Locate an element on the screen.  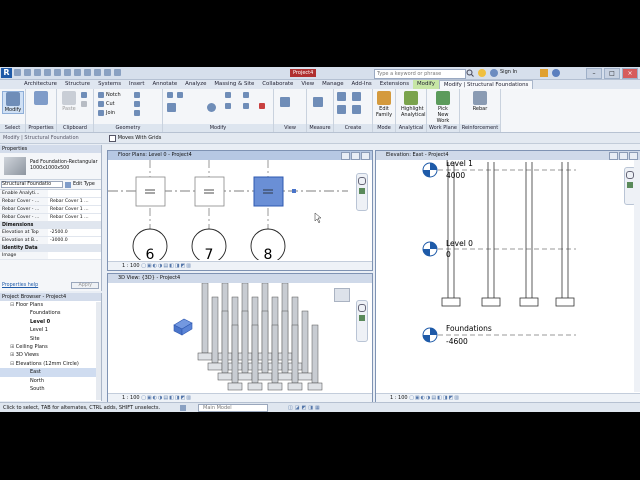
revit-logo-icon: R is located at coordinates (6, 73).